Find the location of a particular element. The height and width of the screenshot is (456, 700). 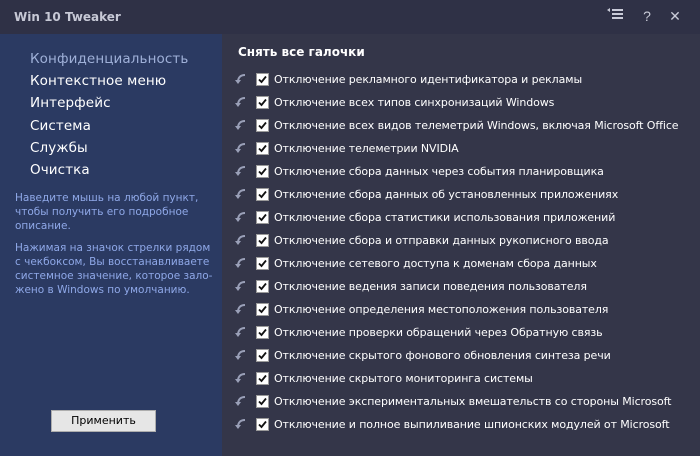

sidebar-item-services: Службы is located at coordinates (59, 148).